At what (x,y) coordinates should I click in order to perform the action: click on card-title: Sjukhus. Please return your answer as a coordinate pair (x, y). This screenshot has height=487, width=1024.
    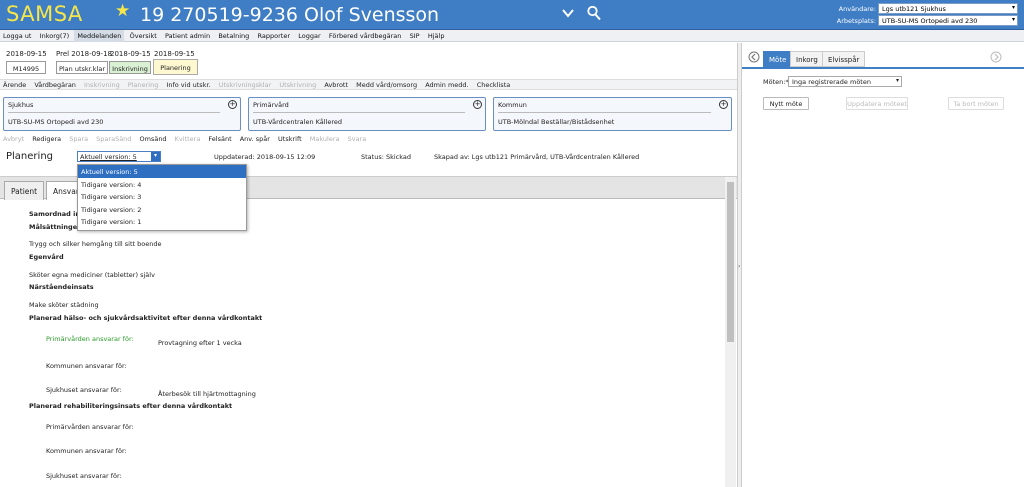
    Looking at the image, I should click on (21, 105).